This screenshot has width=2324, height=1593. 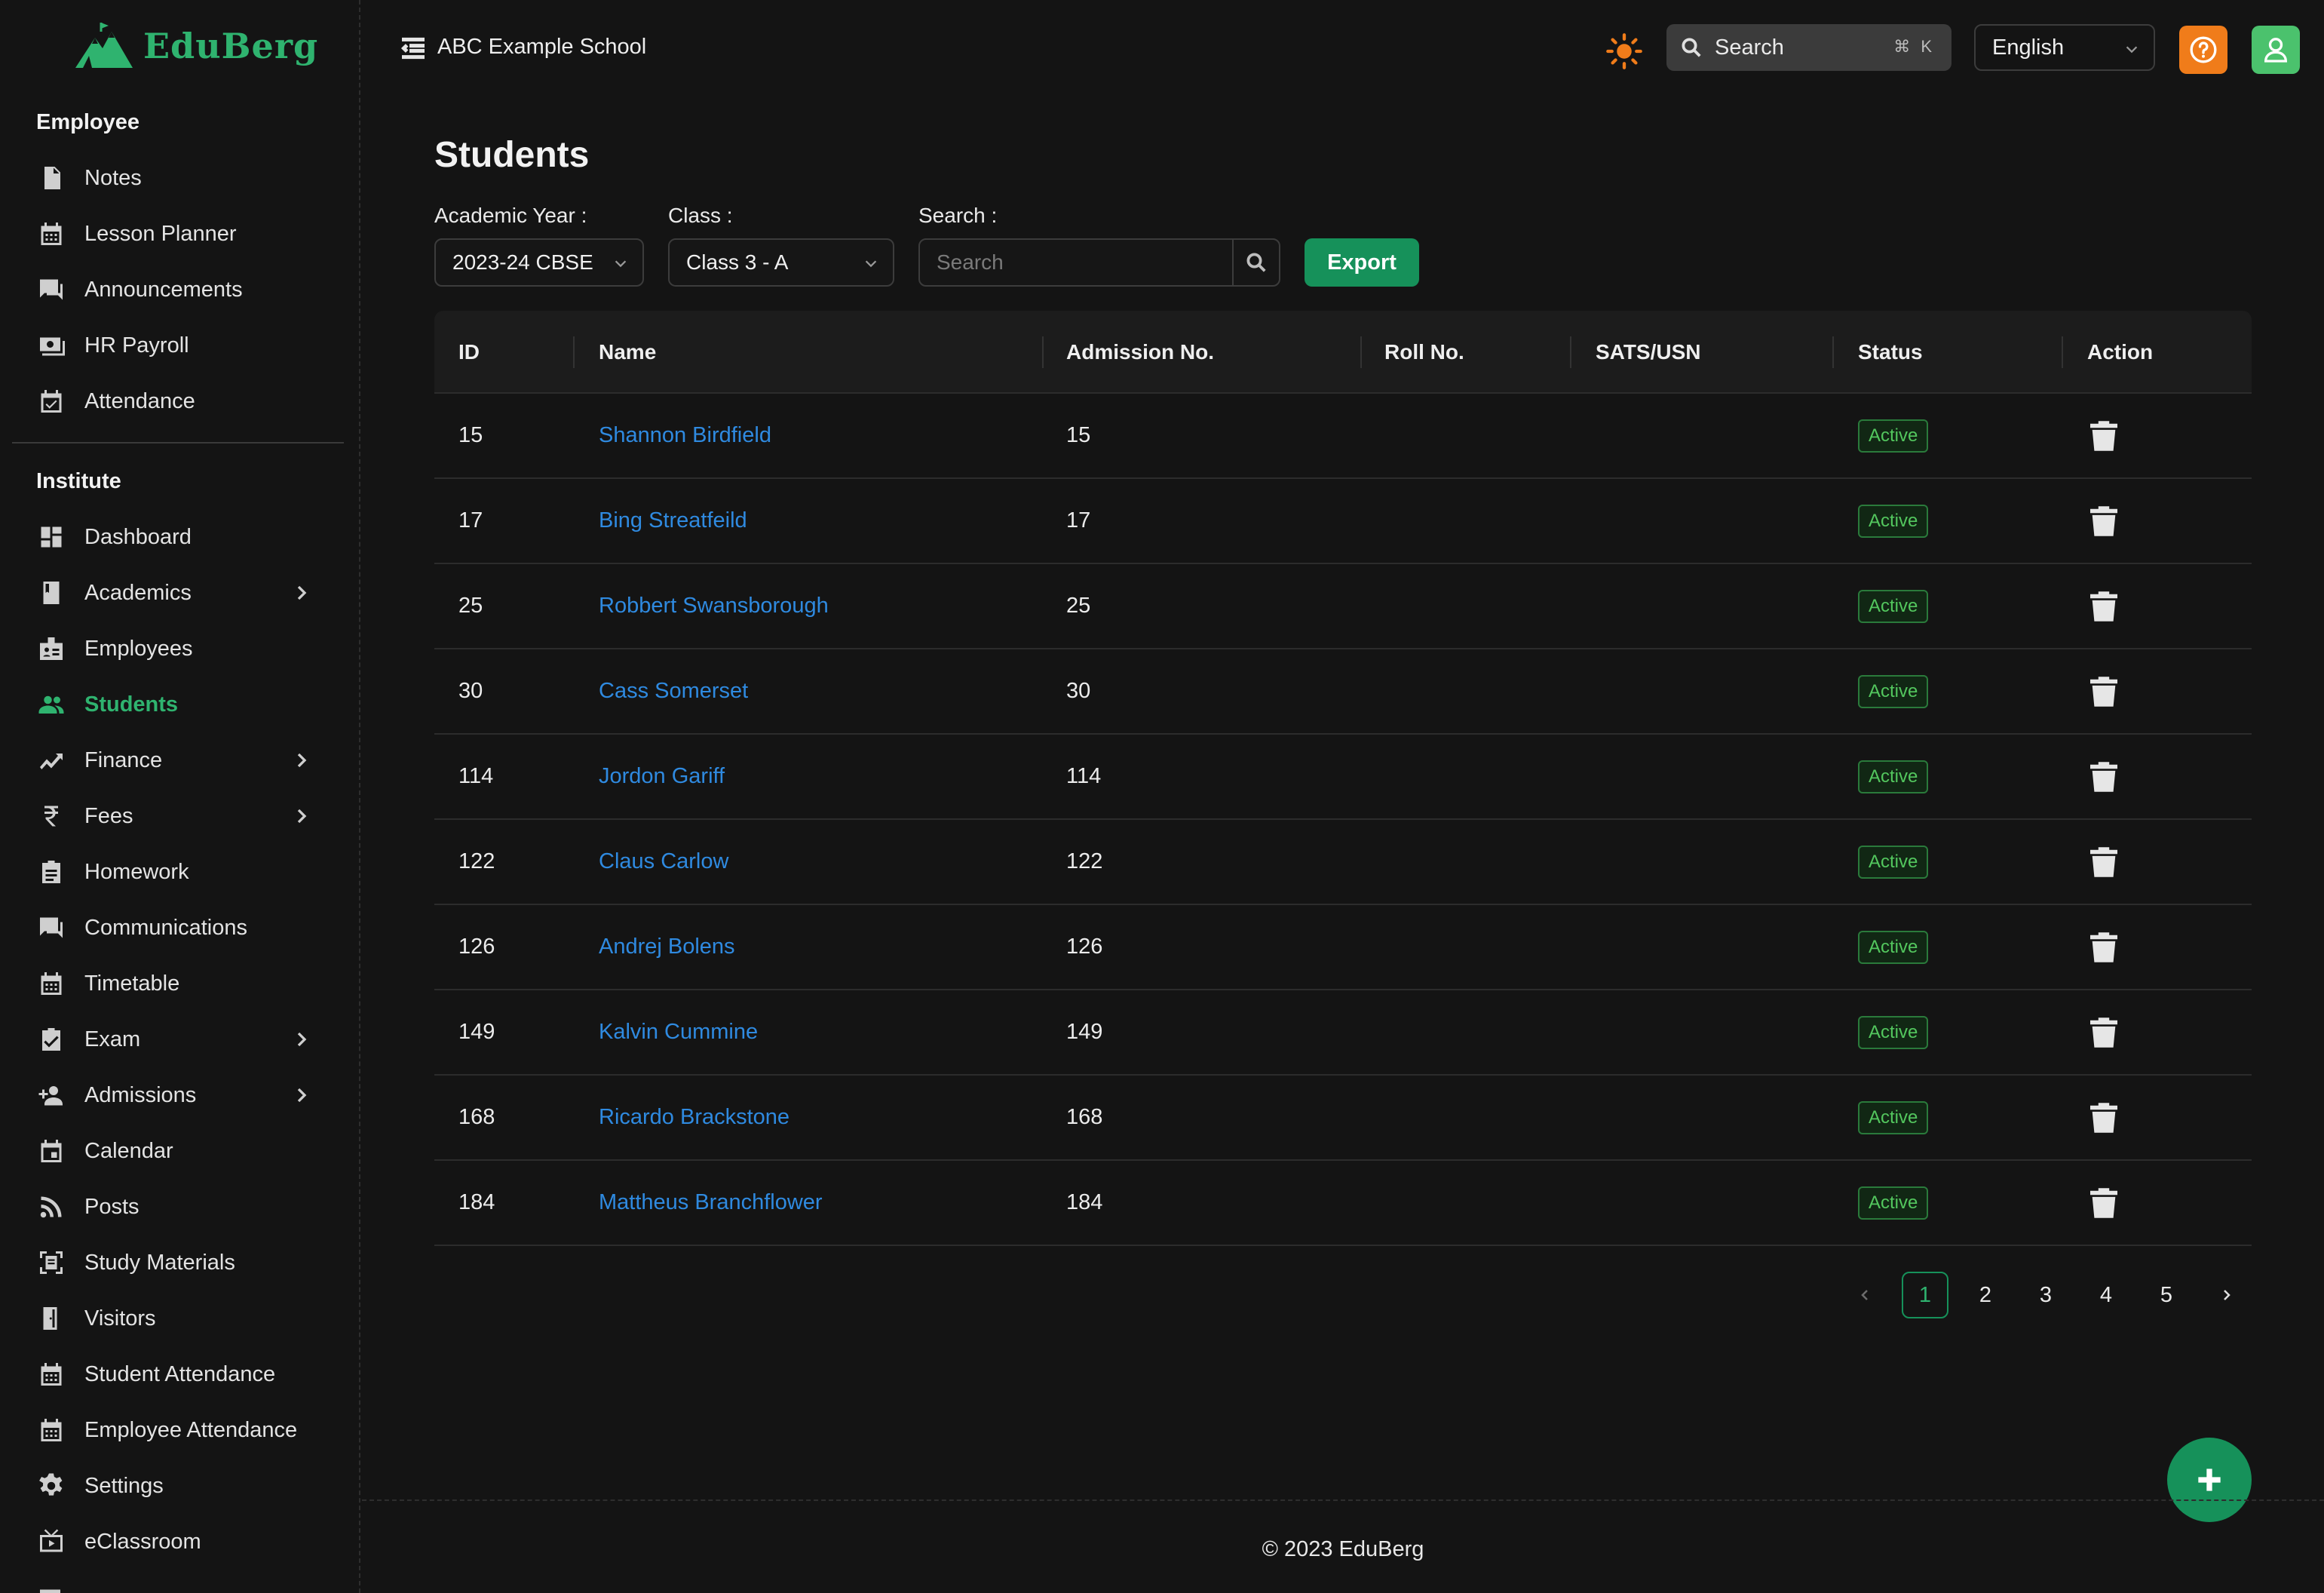 I want to click on sidebar-item-students: Students, so click(x=179, y=704).